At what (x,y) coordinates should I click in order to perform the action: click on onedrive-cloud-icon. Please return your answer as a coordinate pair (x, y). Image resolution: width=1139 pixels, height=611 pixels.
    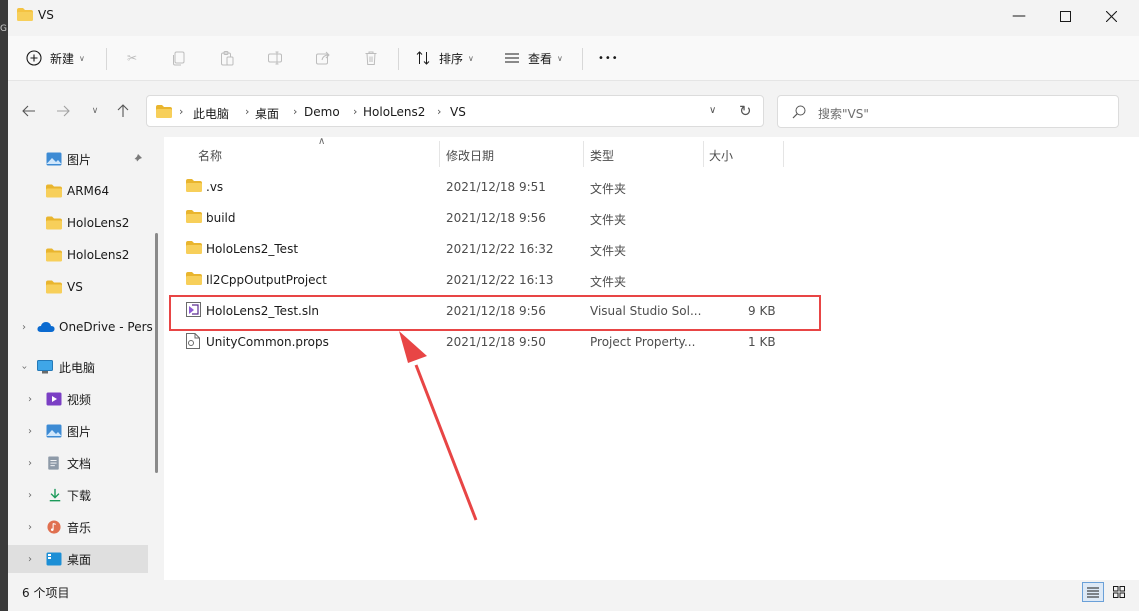
    Looking at the image, I should click on (46, 327).